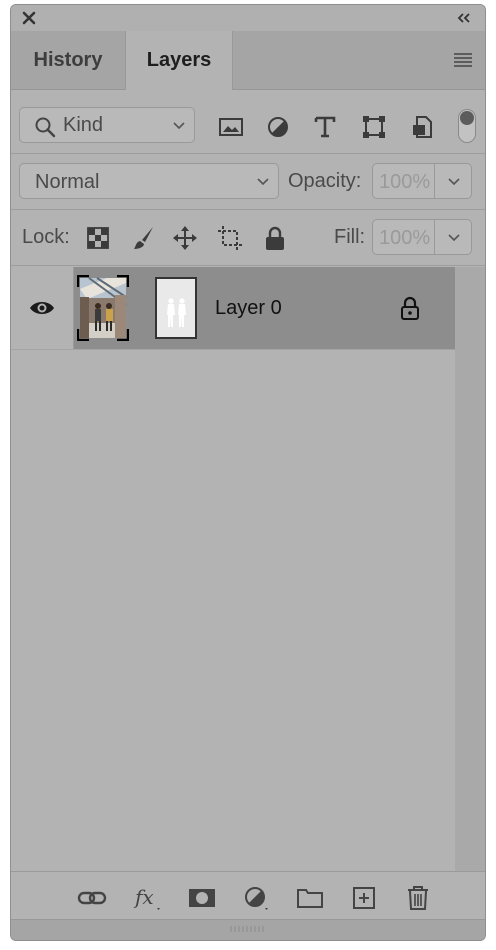 This screenshot has height=950, width=496. Describe the element at coordinates (324, 181) in the screenshot. I see `opacity-label: Opacity:` at that location.